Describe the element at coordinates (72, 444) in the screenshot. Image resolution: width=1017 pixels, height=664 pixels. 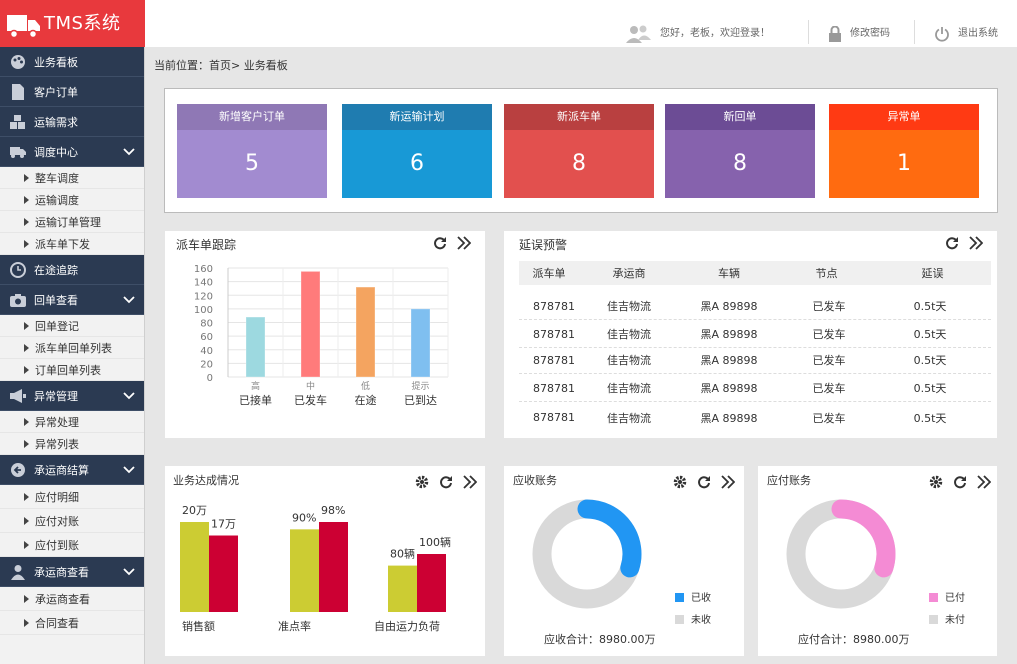
I see `sidebar-item-exception-list: 异常列表` at that location.